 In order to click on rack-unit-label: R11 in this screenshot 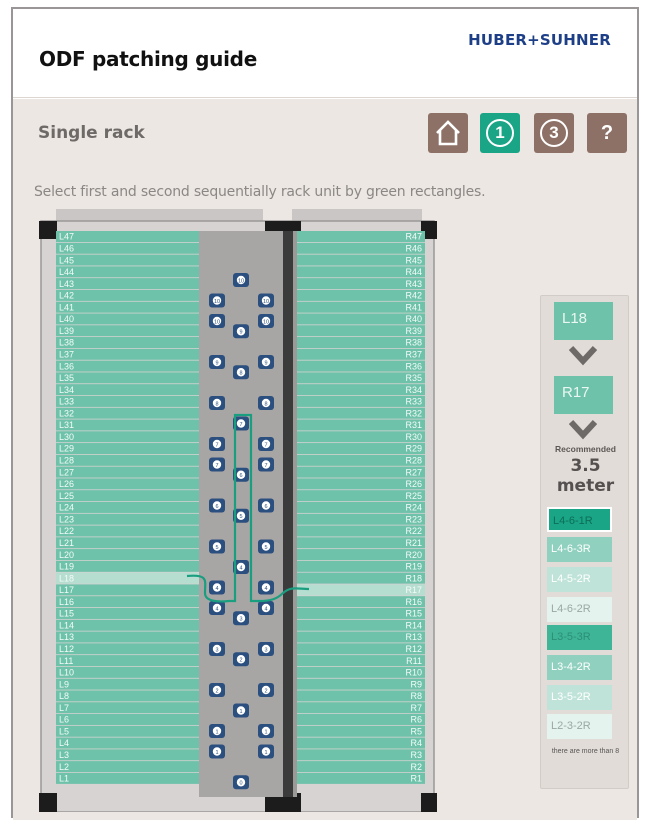, I will do `click(414, 661)`.